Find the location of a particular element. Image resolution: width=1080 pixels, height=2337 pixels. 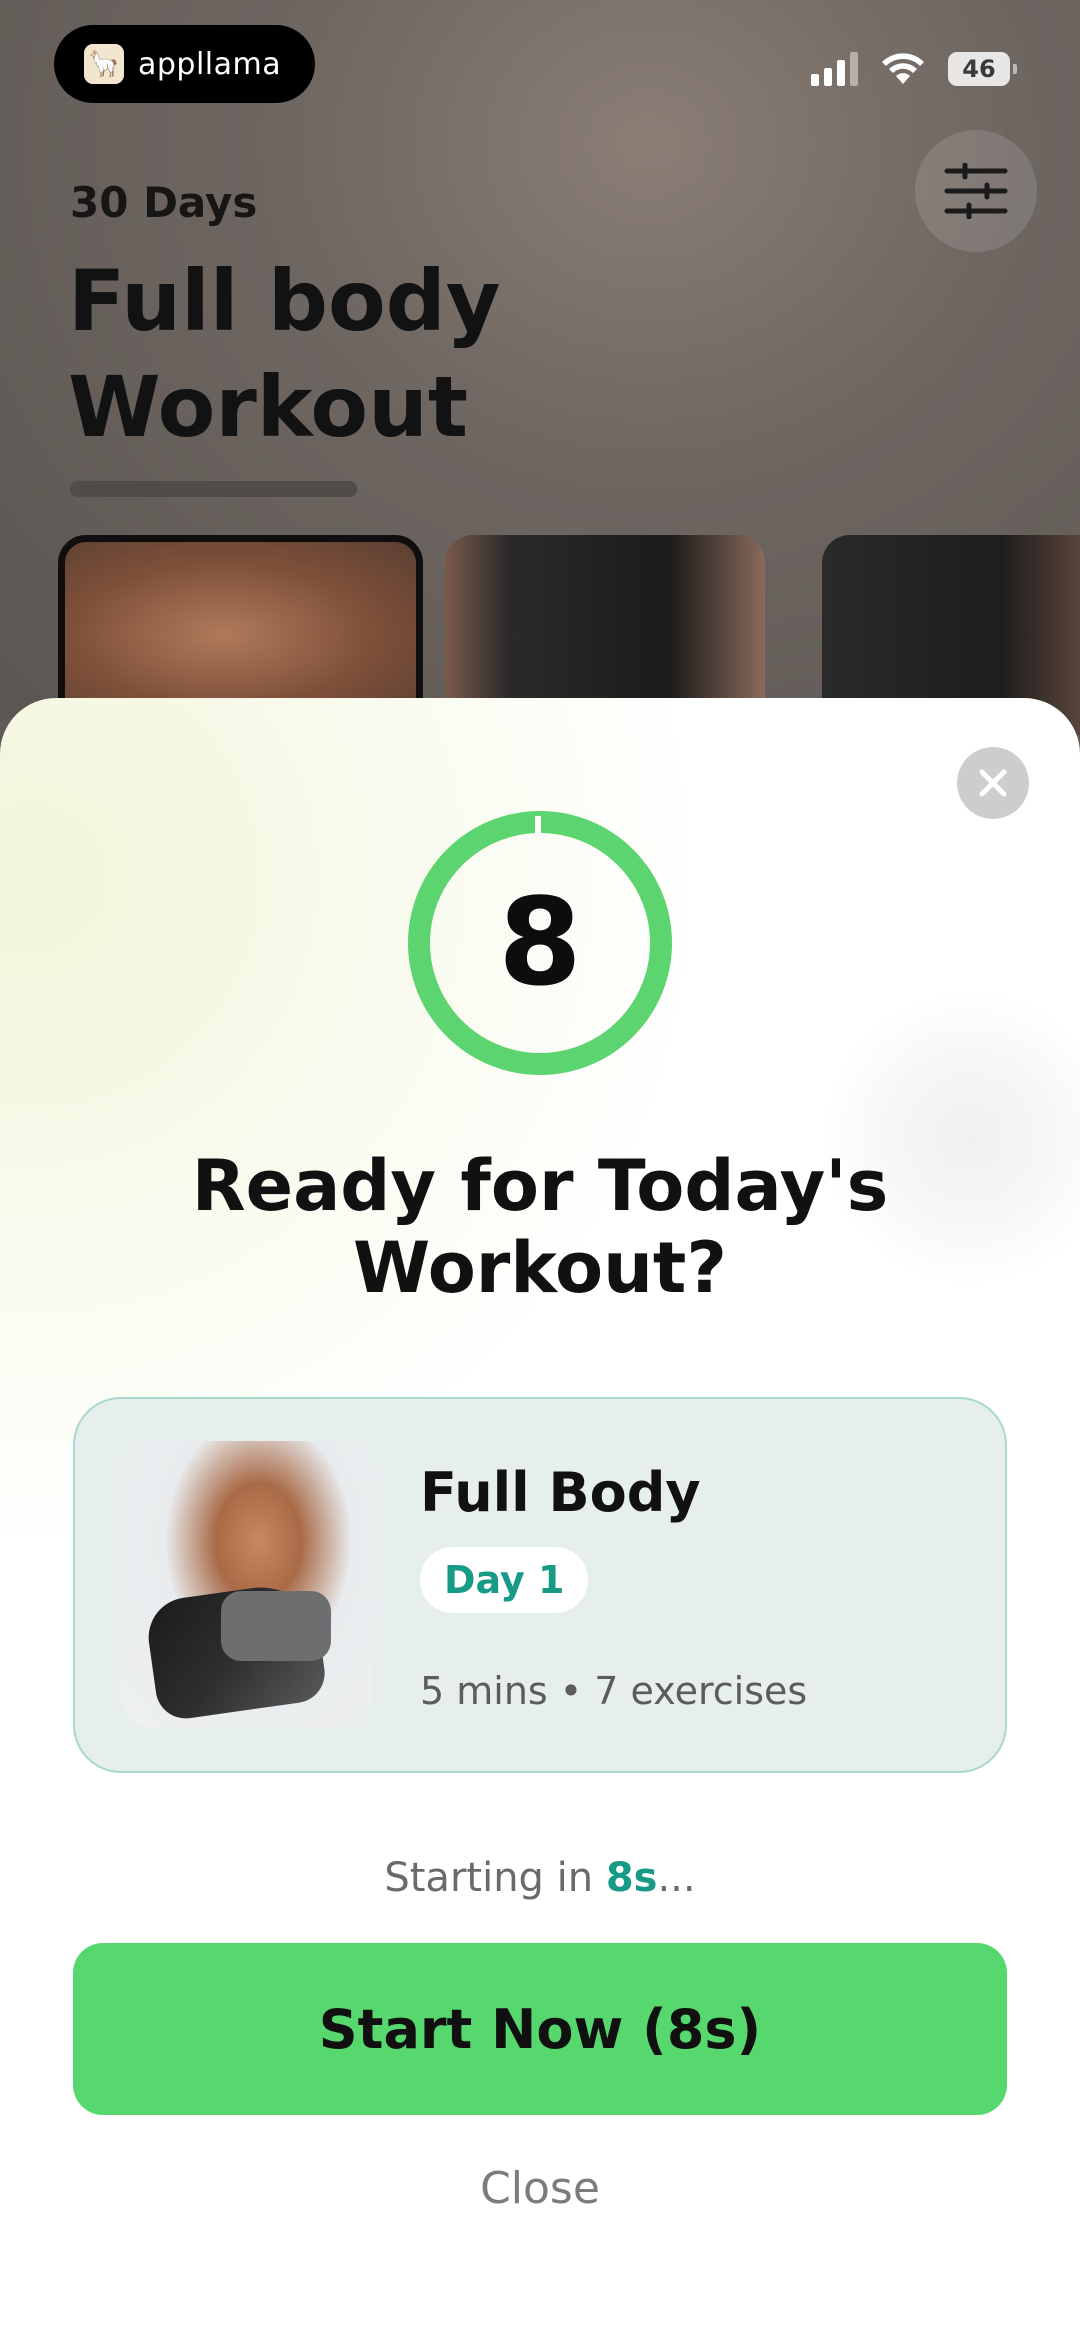

filter-sliders-icon is located at coordinates (976, 191).